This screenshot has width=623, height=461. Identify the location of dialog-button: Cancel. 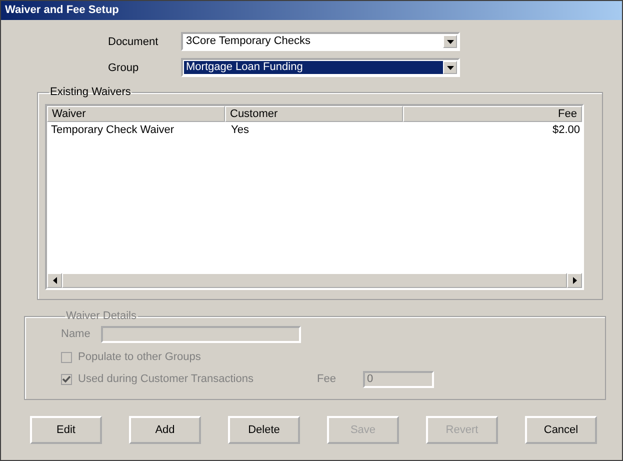
(561, 430).